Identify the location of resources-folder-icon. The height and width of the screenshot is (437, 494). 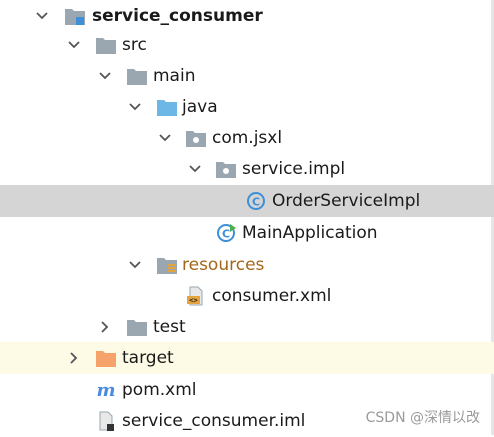
(167, 265).